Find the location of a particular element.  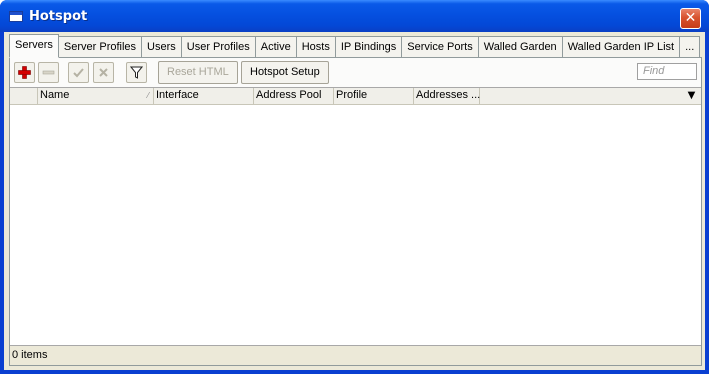

tab-walled-garden-ip-list: Walled Garden IP List is located at coordinates (621, 47).